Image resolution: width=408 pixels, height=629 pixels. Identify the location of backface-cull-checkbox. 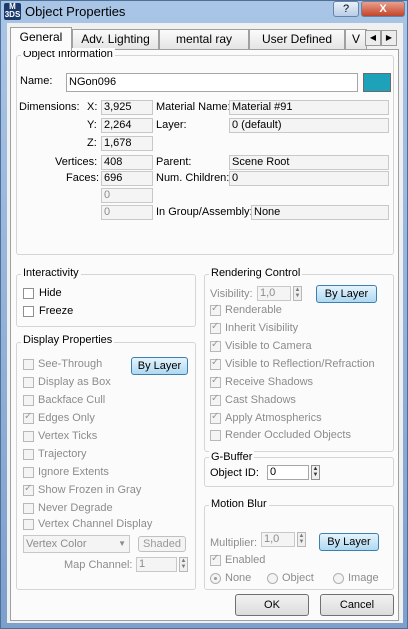
(28, 400).